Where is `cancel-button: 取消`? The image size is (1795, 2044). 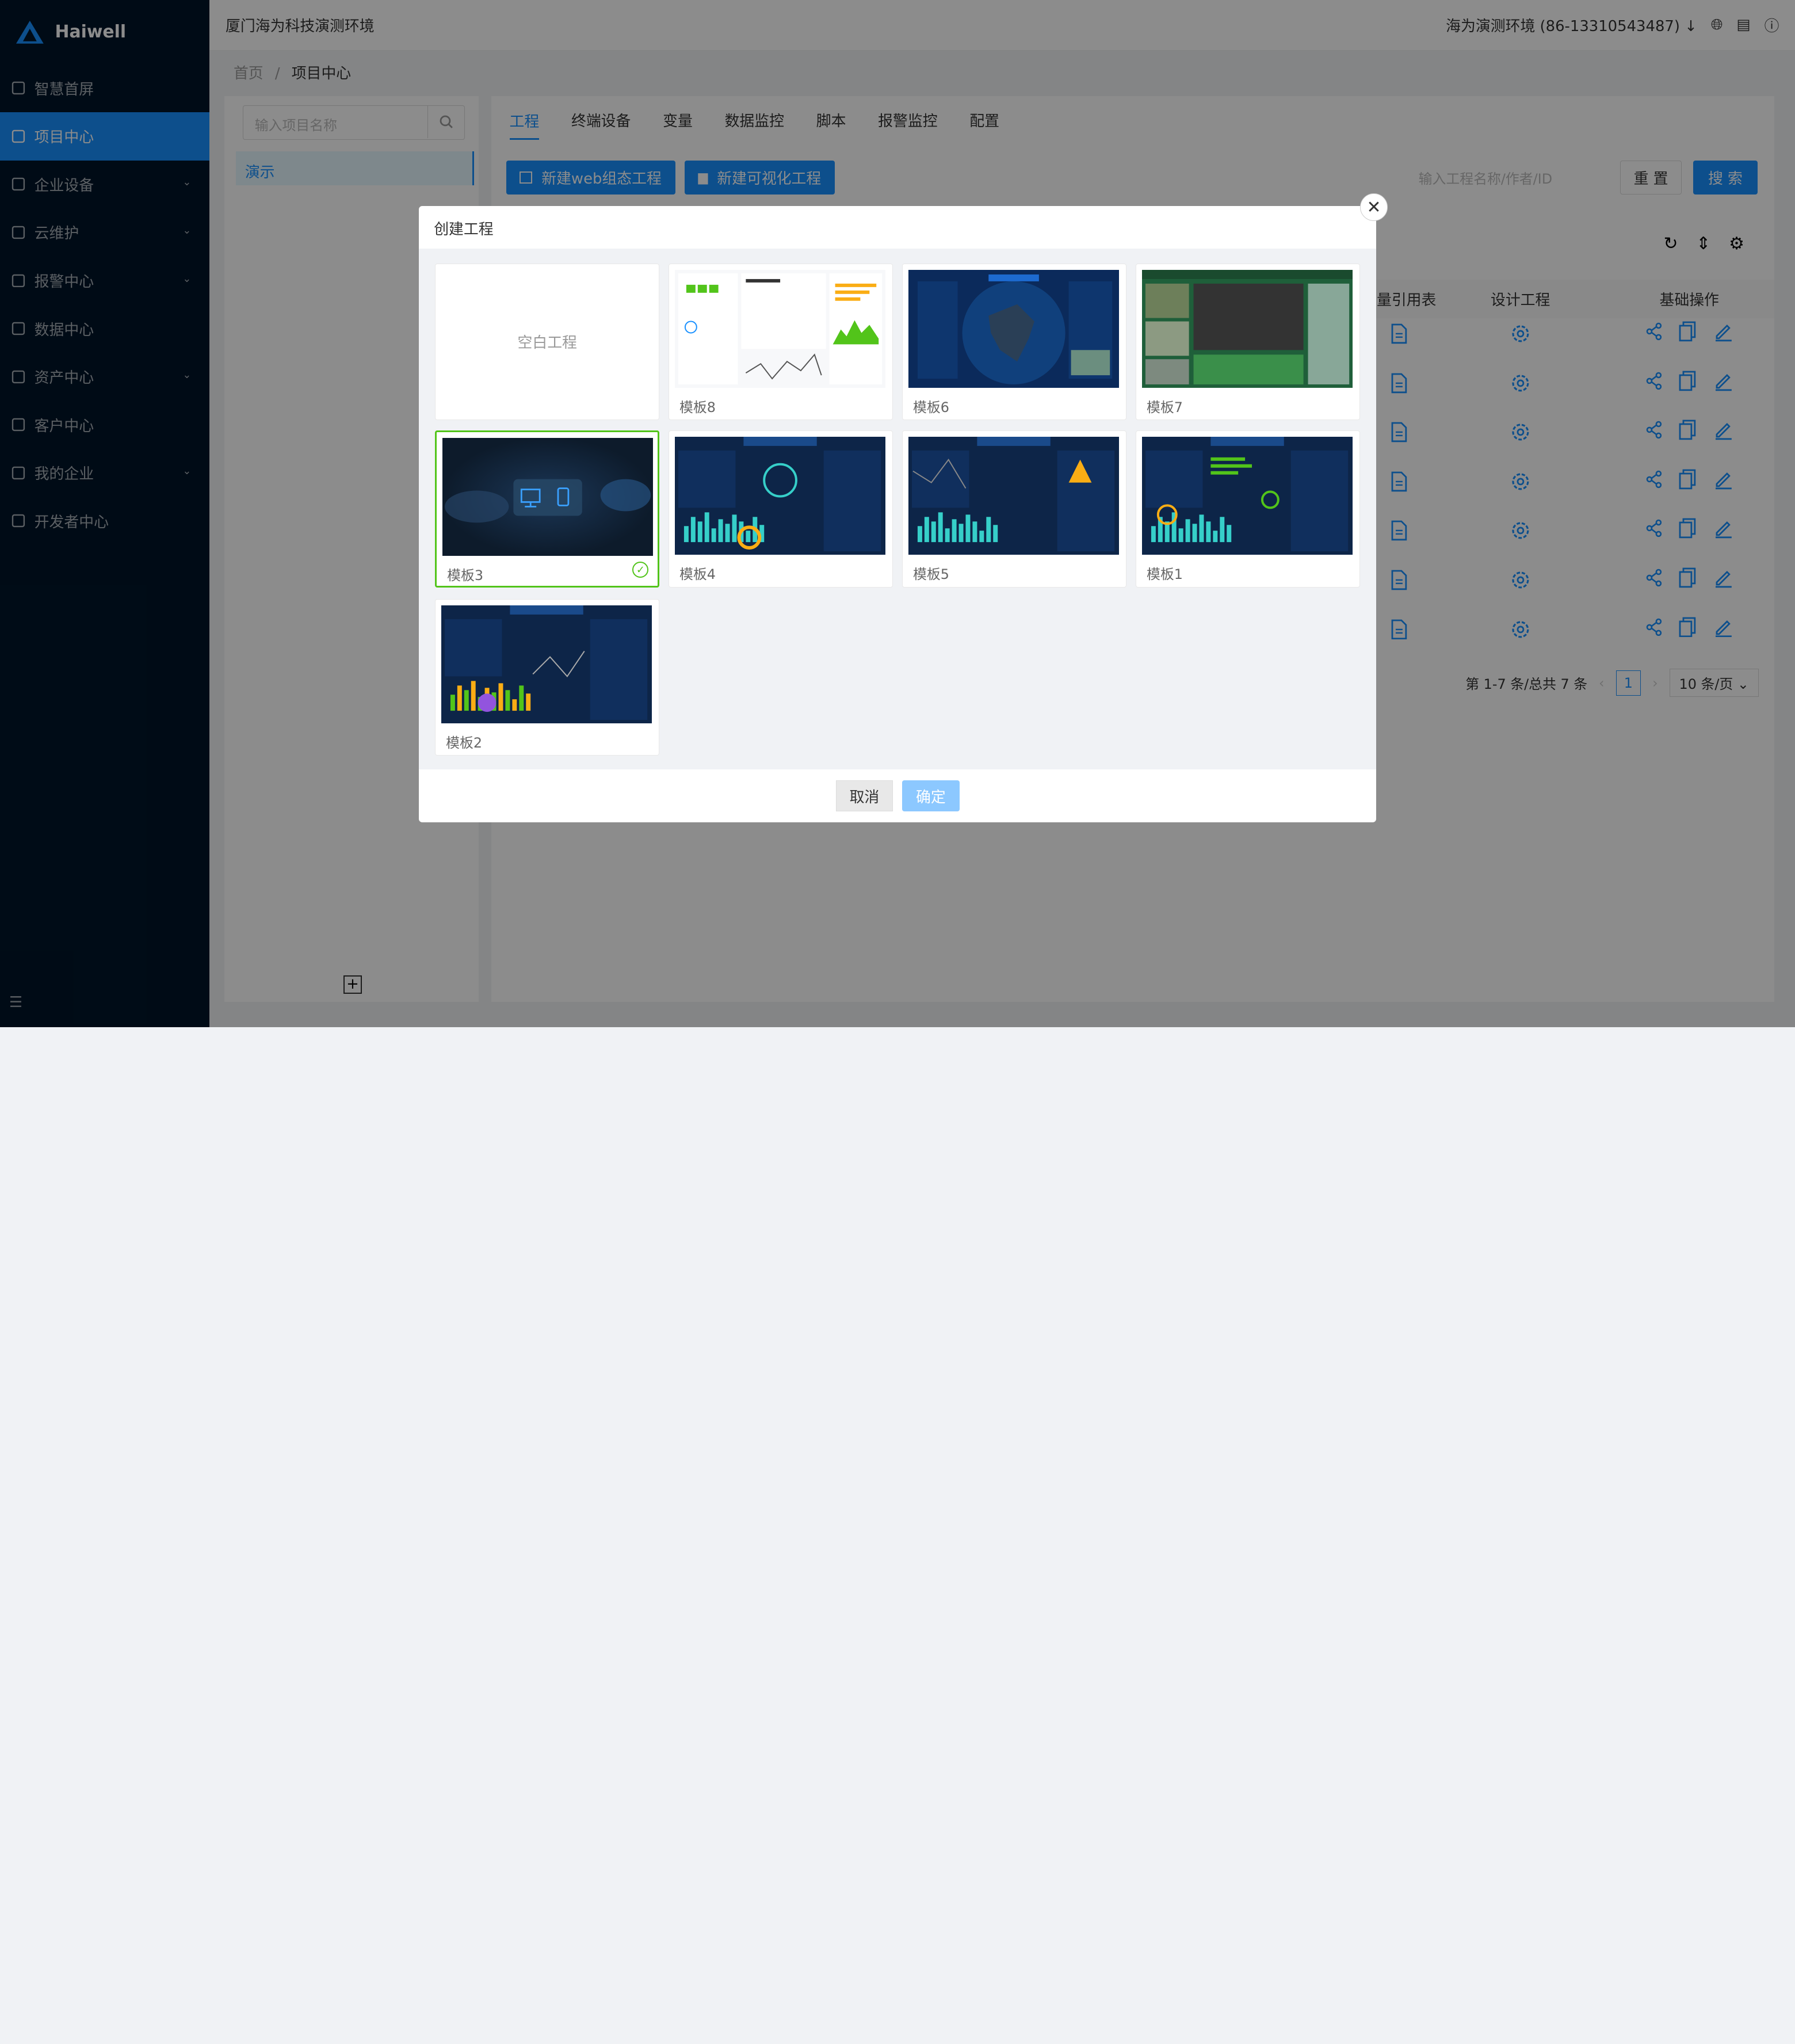
cancel-button: 取消 is located at coordinates (864, 795).